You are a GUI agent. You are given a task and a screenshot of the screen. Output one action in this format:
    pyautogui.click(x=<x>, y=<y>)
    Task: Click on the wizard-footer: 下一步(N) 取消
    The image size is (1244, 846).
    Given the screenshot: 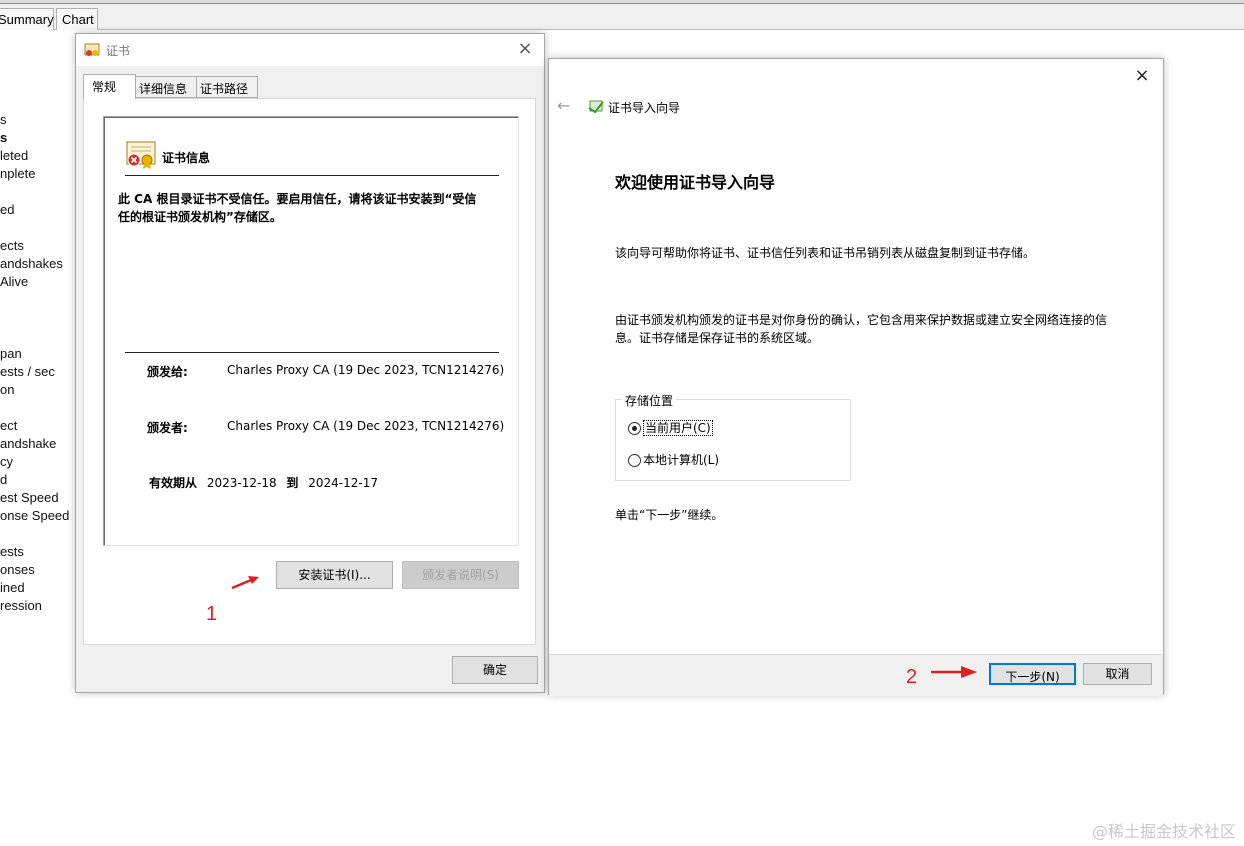 What is the action you would take?
    pyautogui.click(x=856, y=675)
    